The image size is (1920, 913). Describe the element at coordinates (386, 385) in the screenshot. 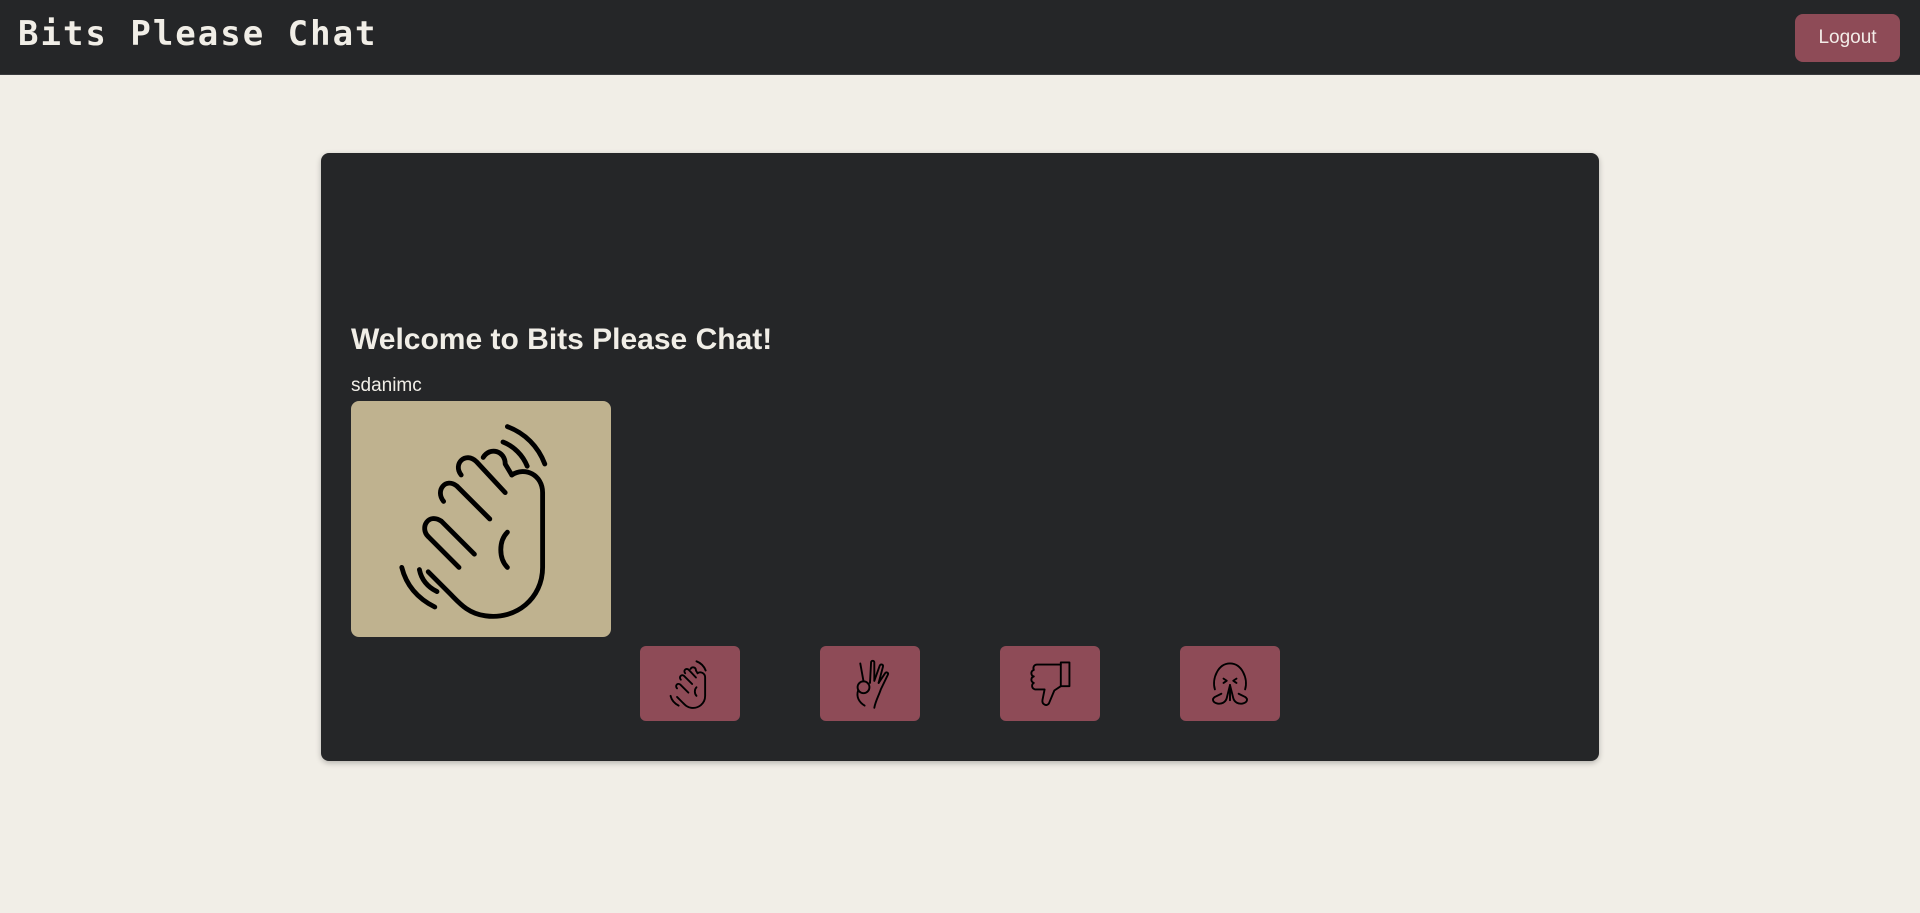

I see `username-label: sdanimc` at that location.